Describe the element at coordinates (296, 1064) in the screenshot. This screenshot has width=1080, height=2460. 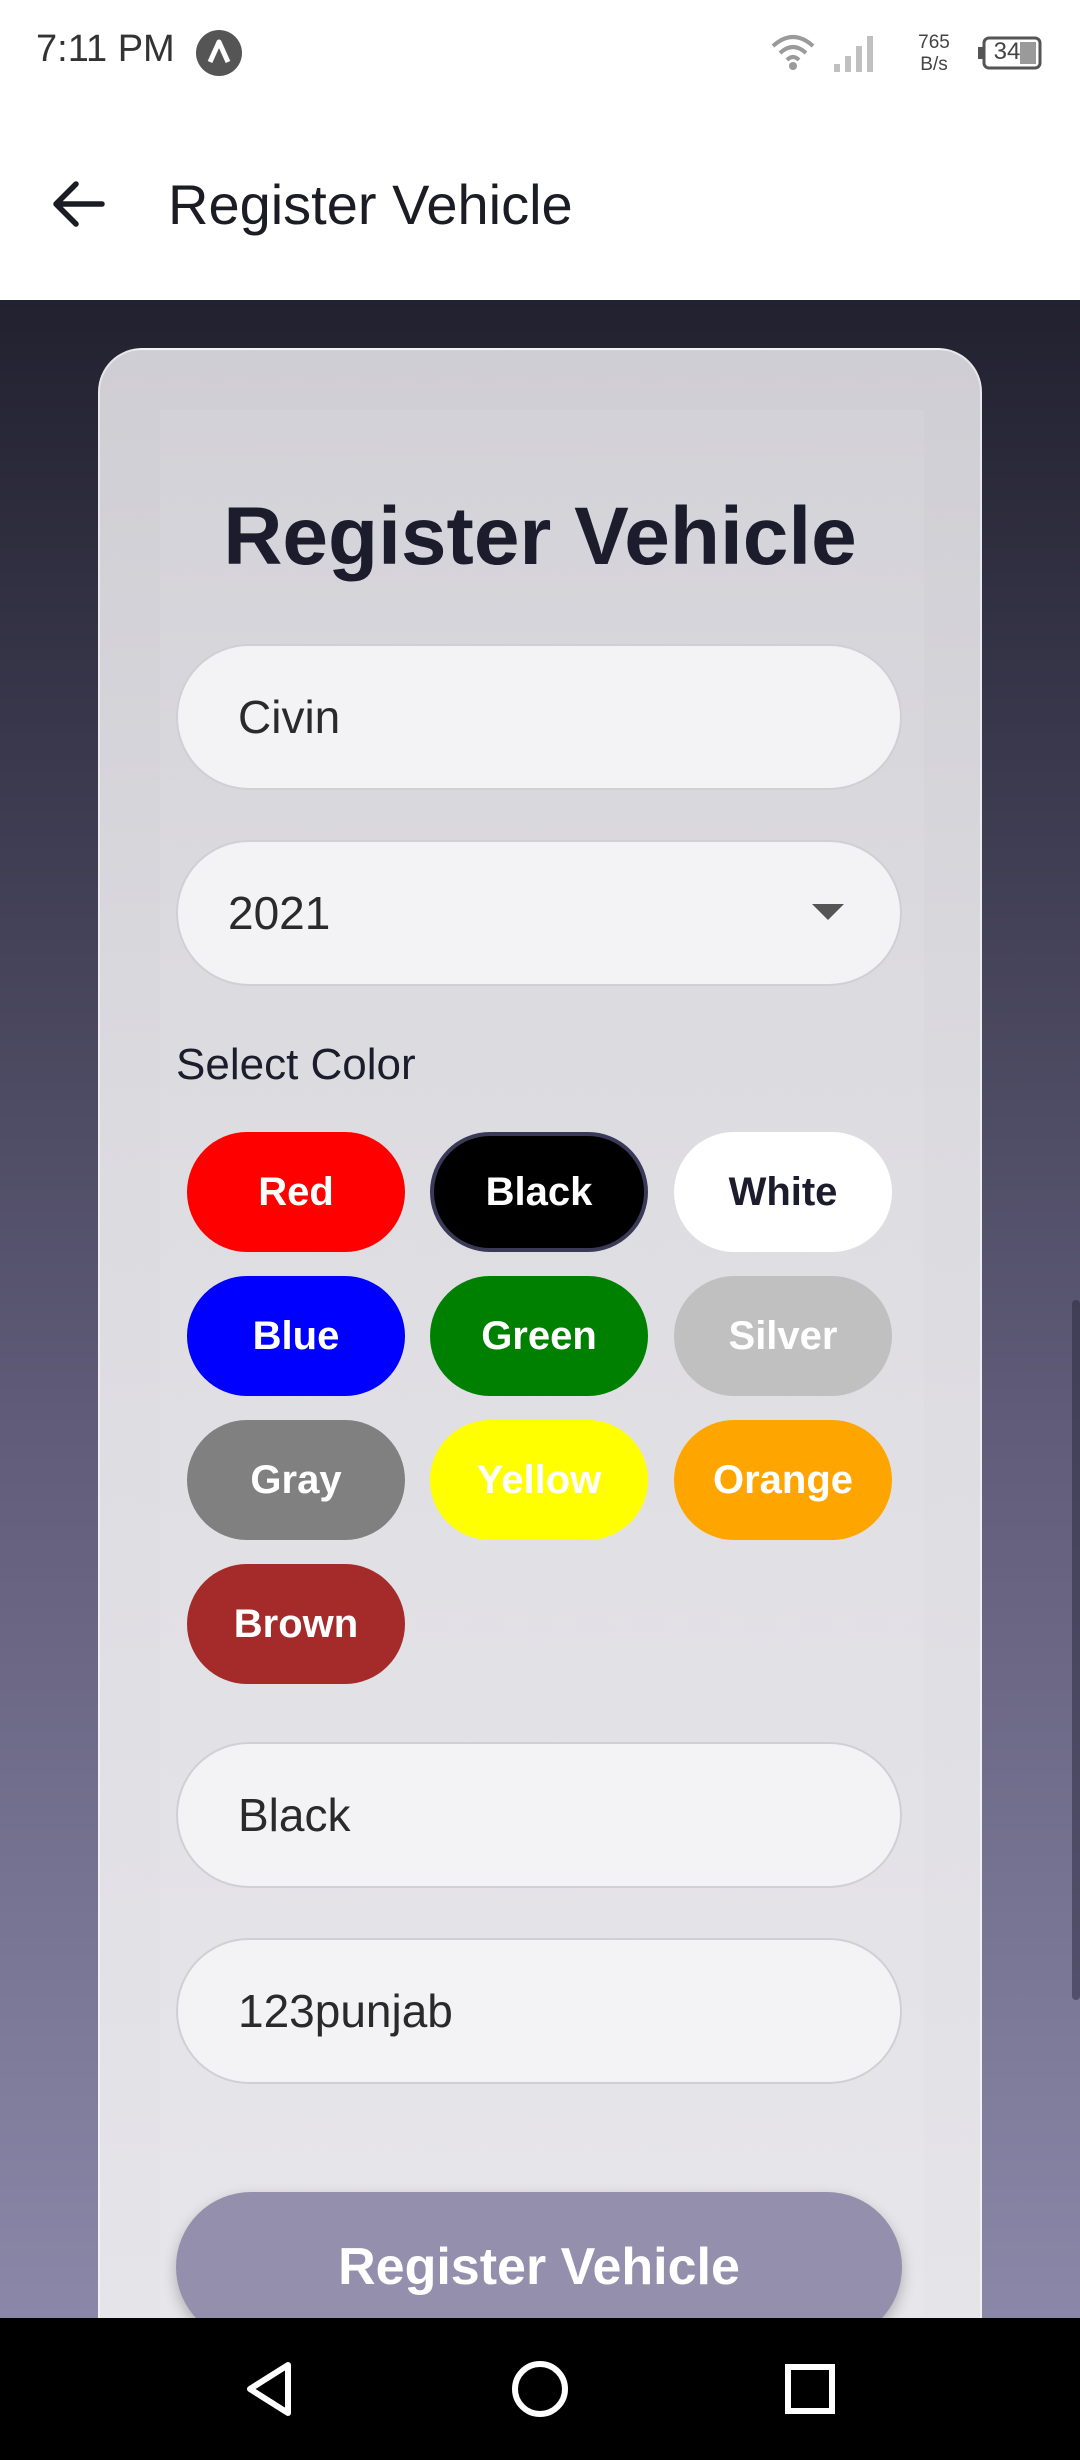
I see `select-color-label: Select Color` at that location.